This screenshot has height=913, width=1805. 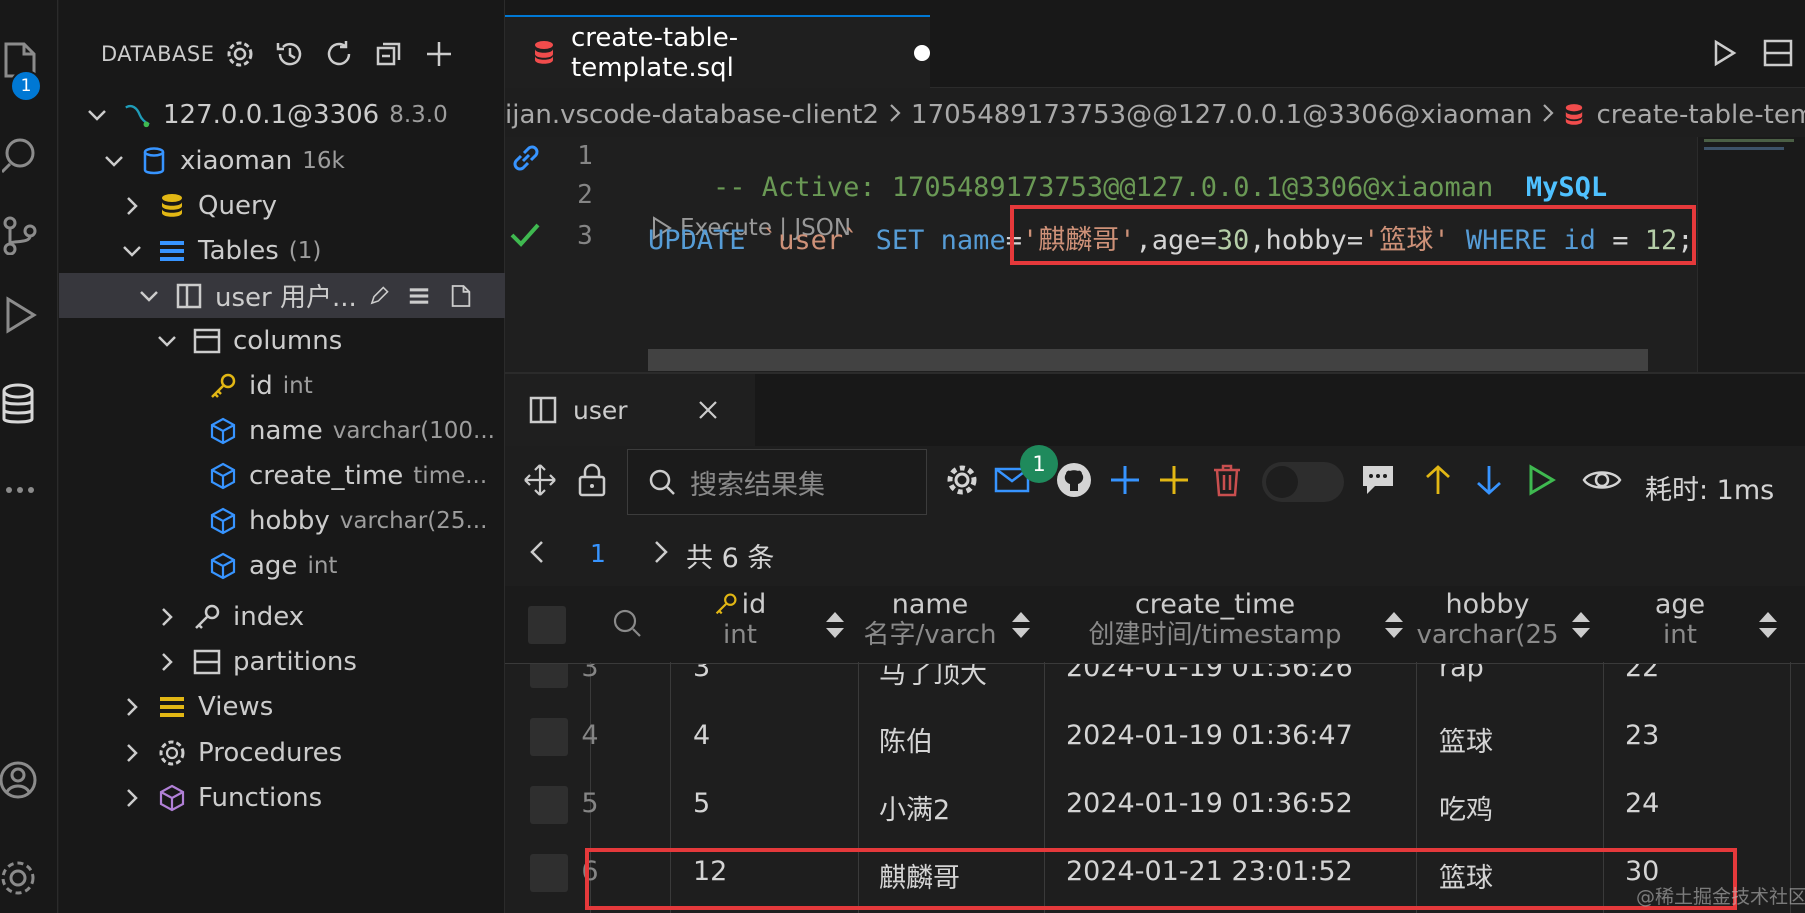 I want to click on column-header-age: age int, so click(x=1680, y=626).